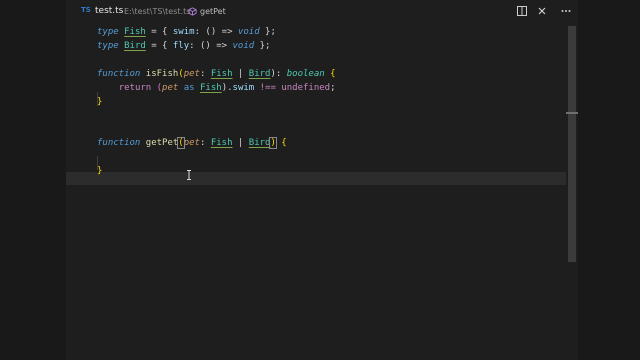 The width and height of the screenshot is (640, 360). I want to click on scrollbar-thumb, so click(572, 144).